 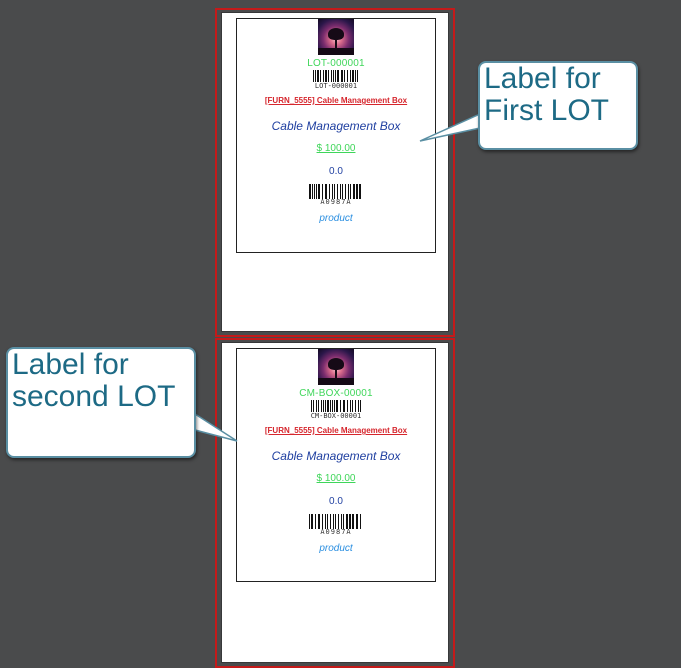 What do you see at coordinates (216, 427) in the screenshot?
I see `callout-second-pointer` at bounding box center [216, 427].